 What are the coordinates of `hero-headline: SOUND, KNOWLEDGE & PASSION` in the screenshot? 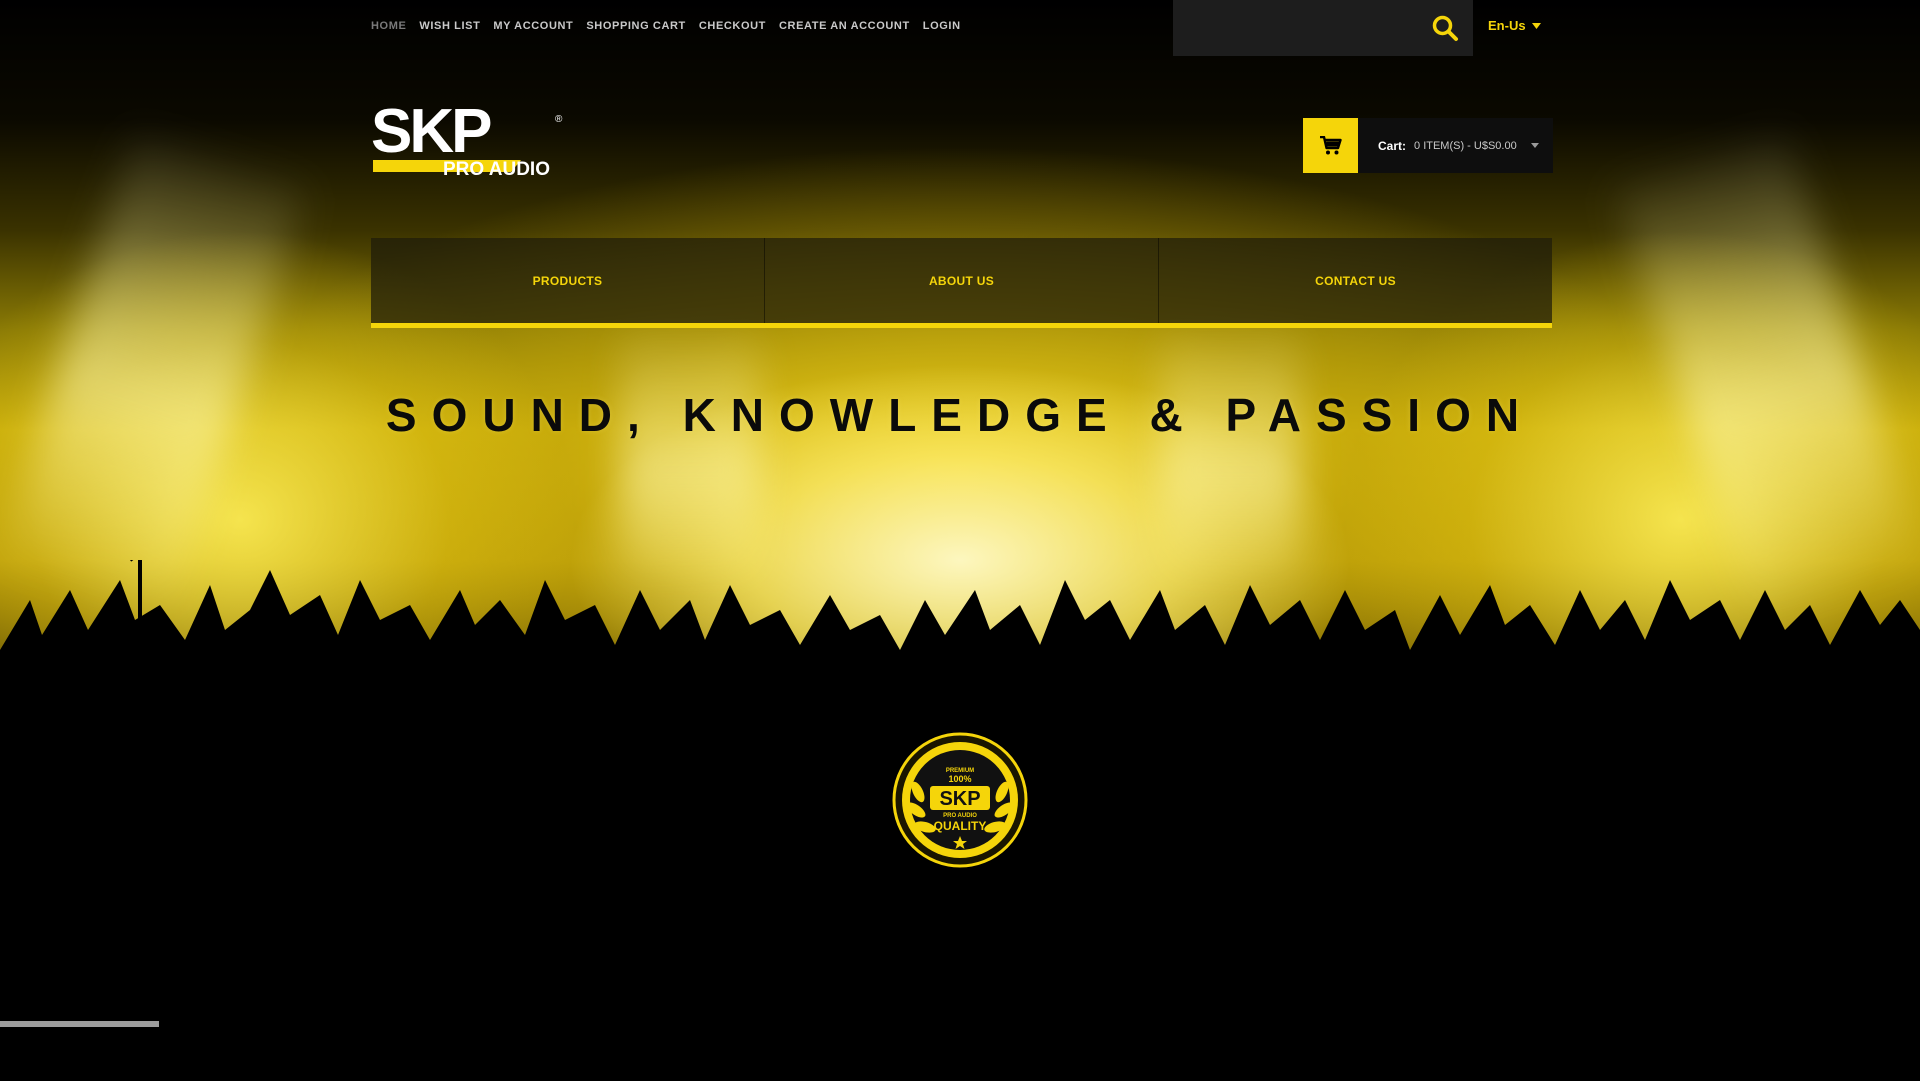 It's located at (960, 415).